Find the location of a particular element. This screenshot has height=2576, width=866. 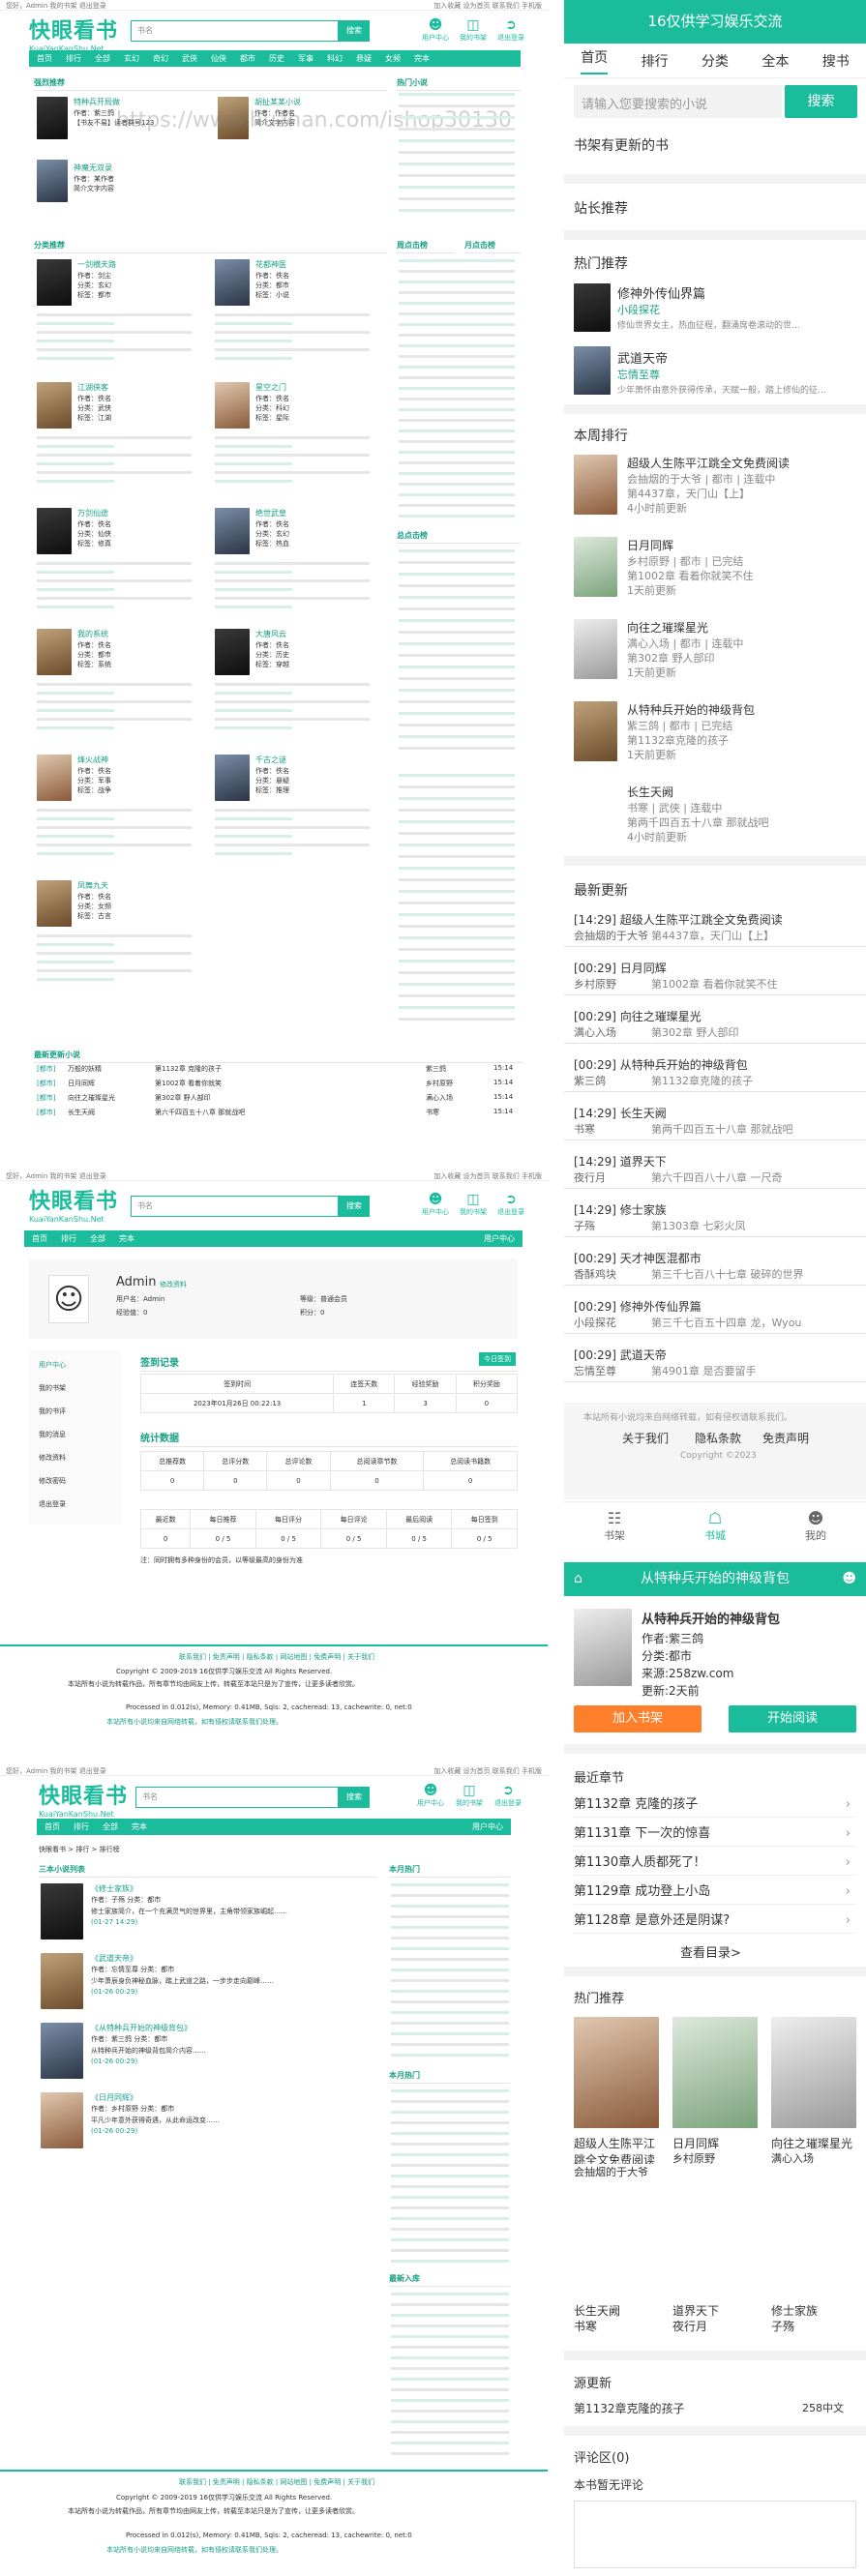

book-title: 星空之门 is located at coordinates (270, 388).